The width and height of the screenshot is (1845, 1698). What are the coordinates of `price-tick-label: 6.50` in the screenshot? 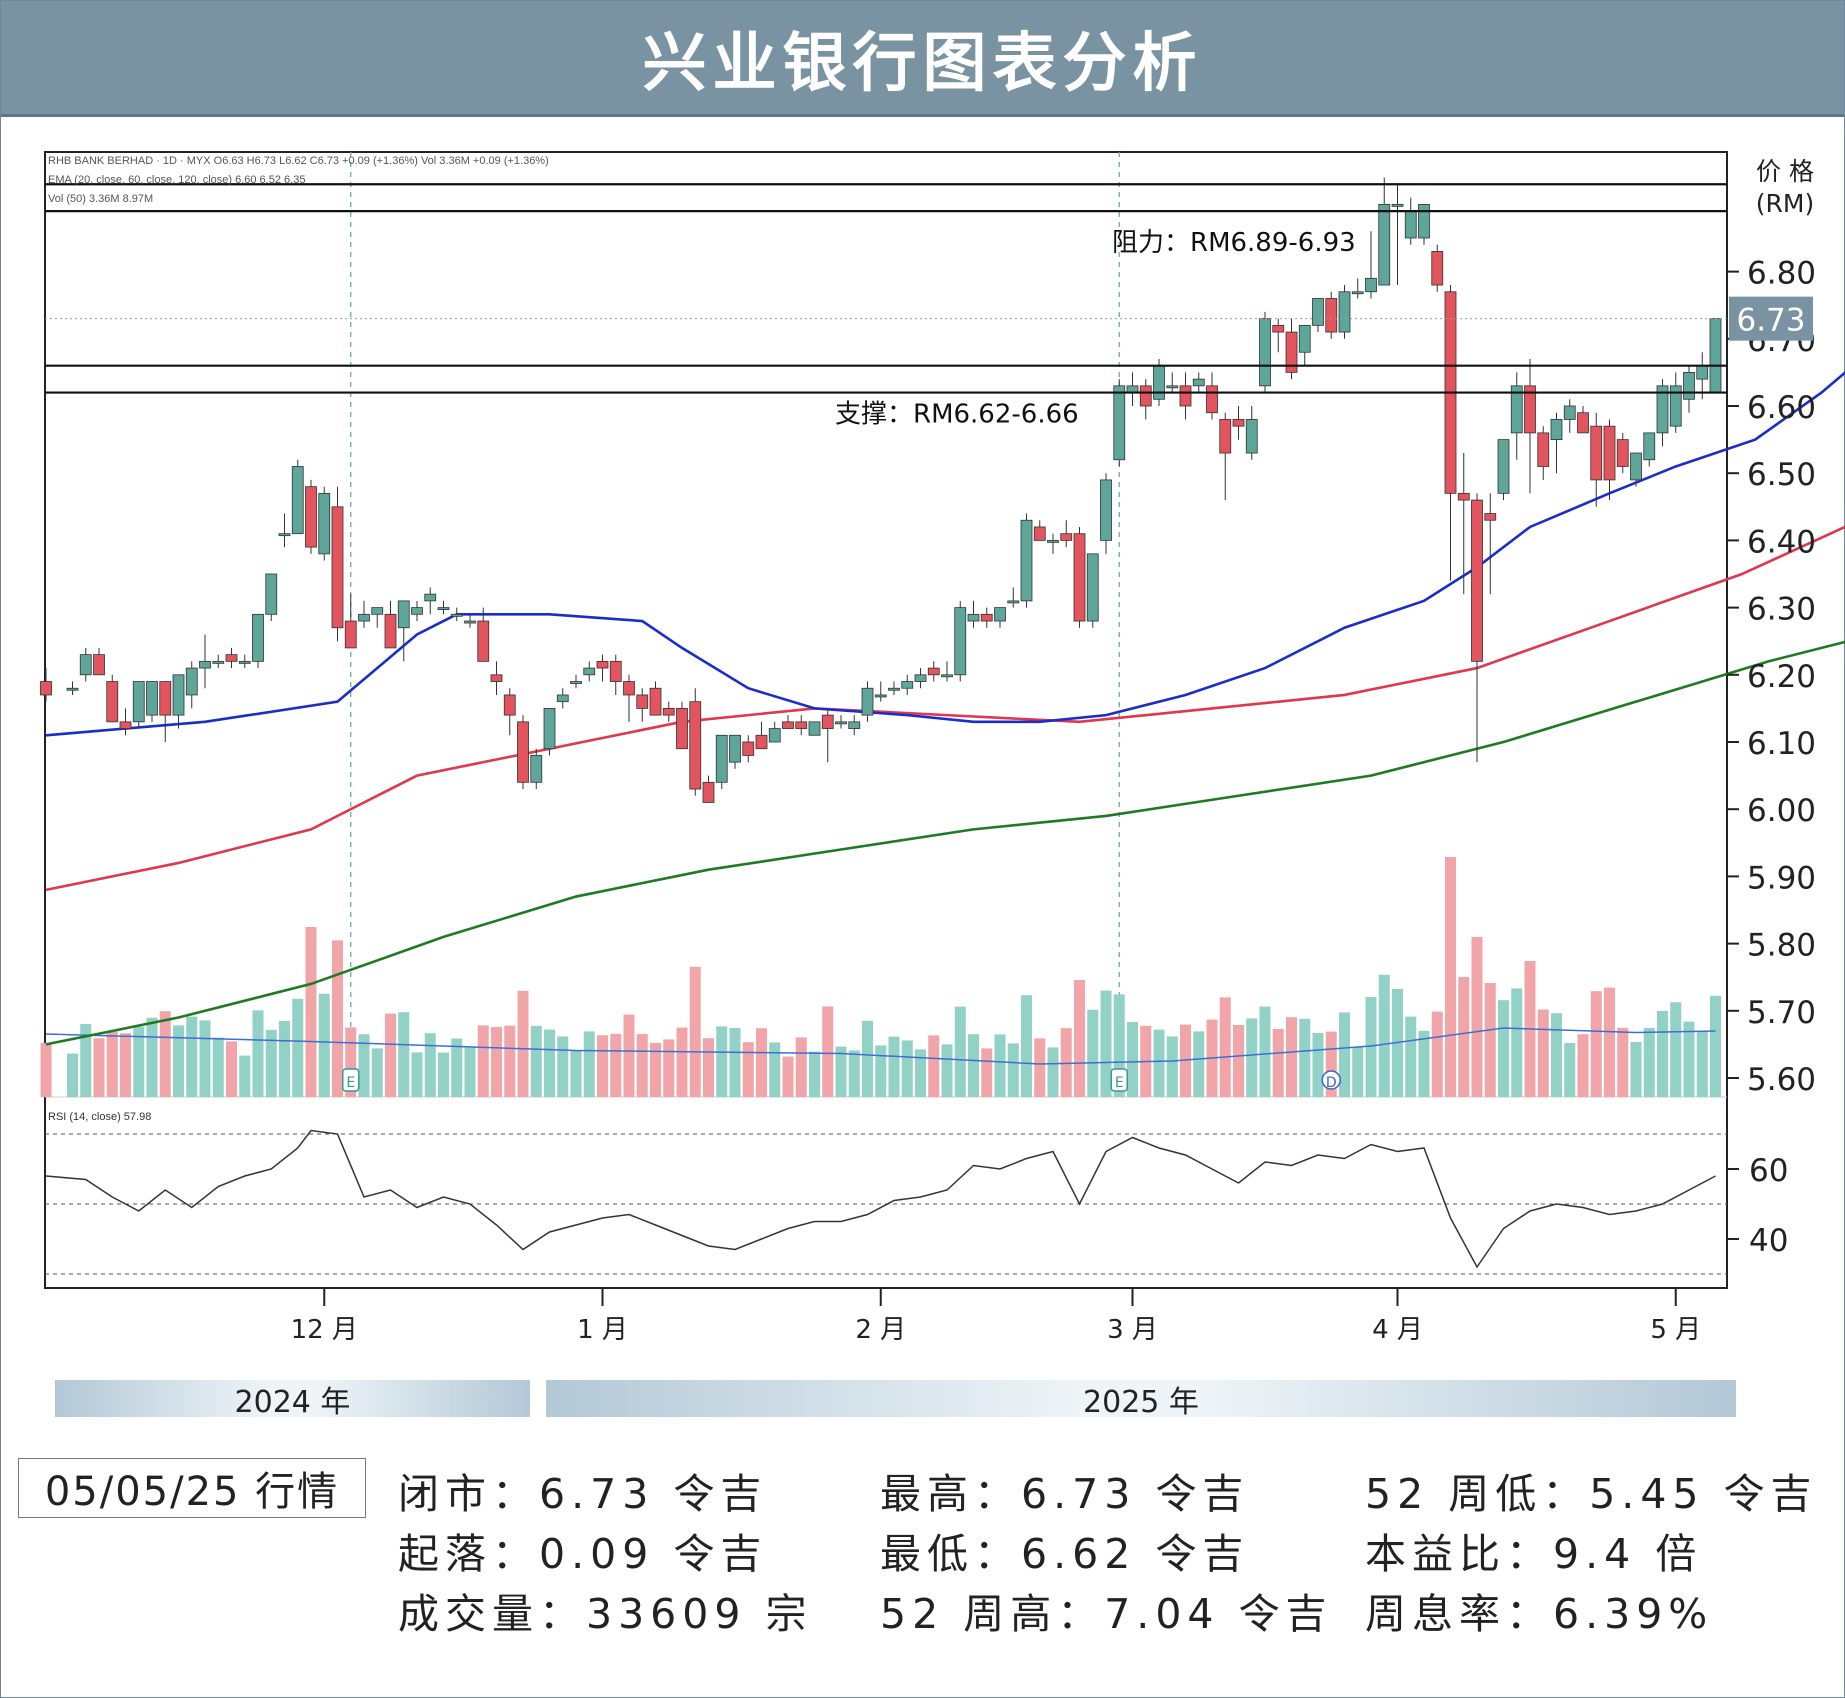 It's located at (1781, 475).